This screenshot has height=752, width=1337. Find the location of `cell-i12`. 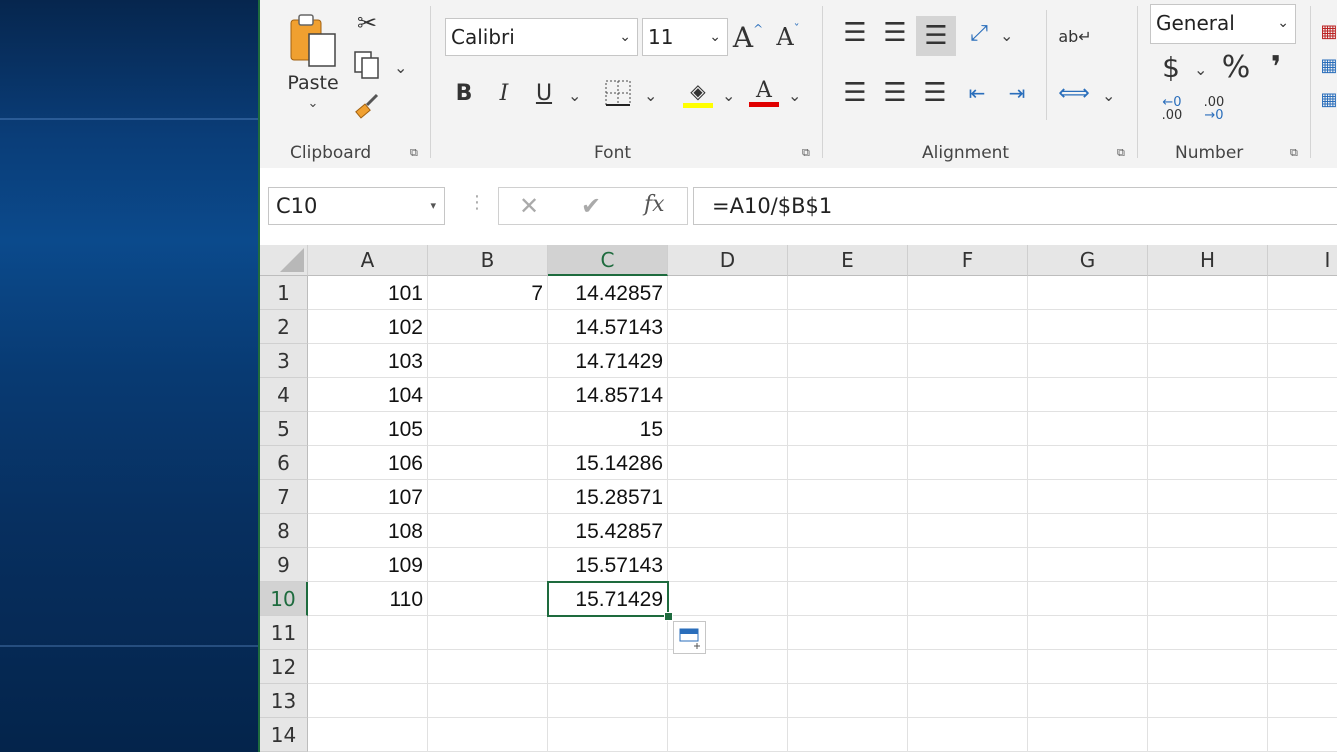

cell-i12 is located at coordinates (1302, 667).